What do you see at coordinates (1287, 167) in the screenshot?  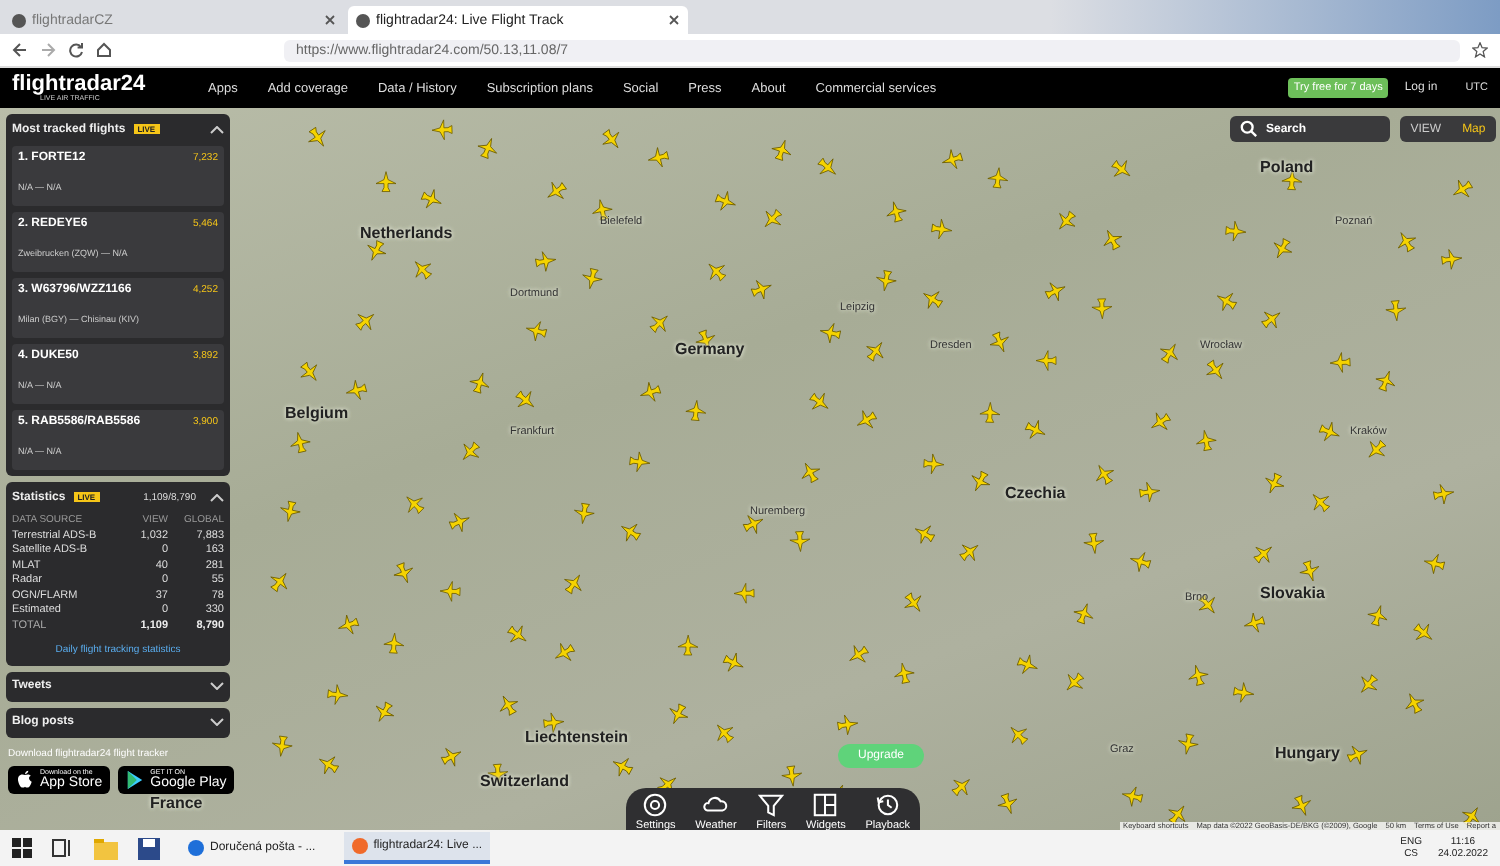 I see `country-label: Poland` at bounding box center [1287, 167].